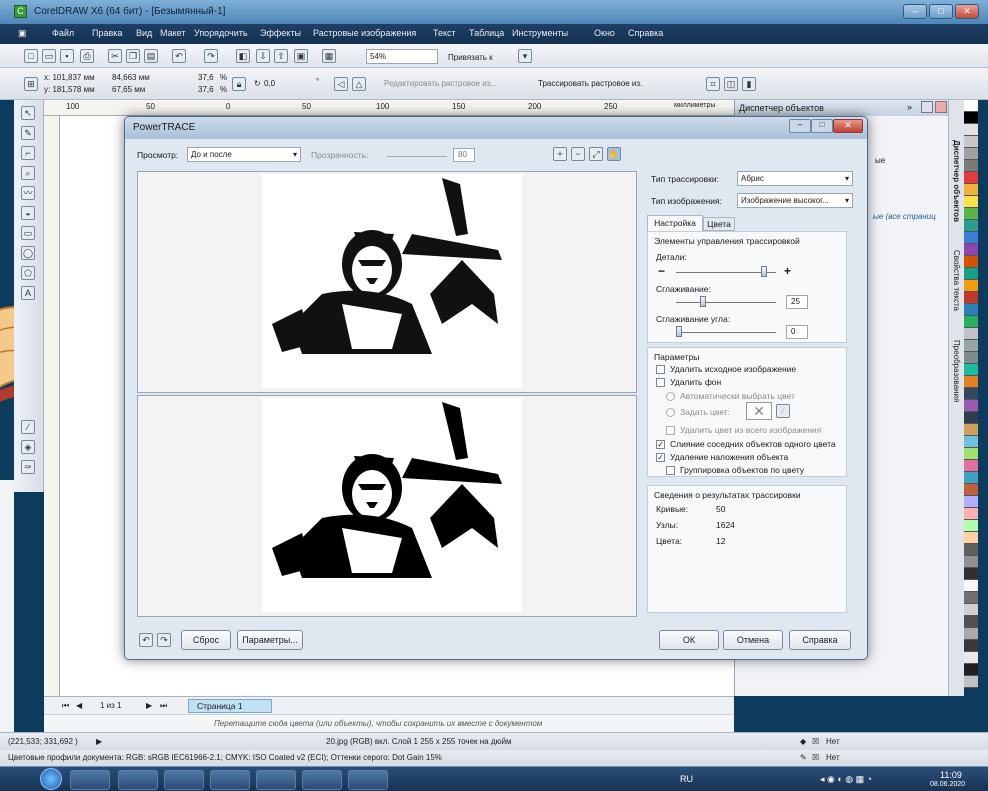 This screenshot has width=988, height=791. I want to click on color-swatch-none-icon: ✕, so click(759, 411).